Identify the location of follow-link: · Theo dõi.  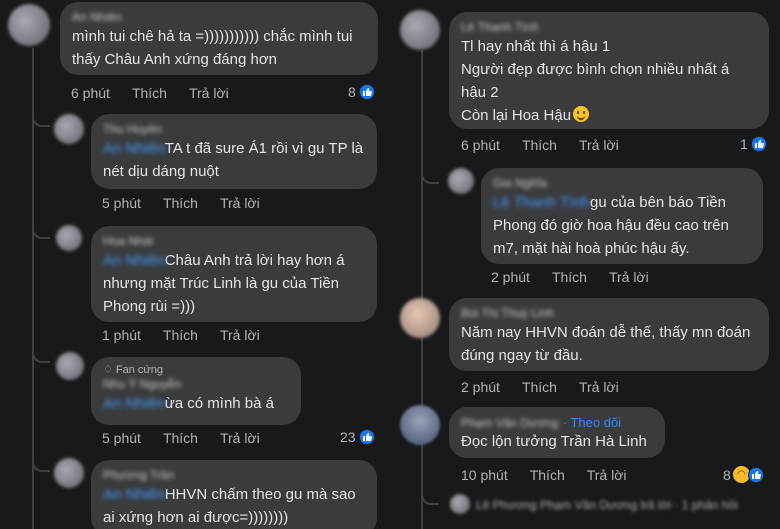
(592, 422).